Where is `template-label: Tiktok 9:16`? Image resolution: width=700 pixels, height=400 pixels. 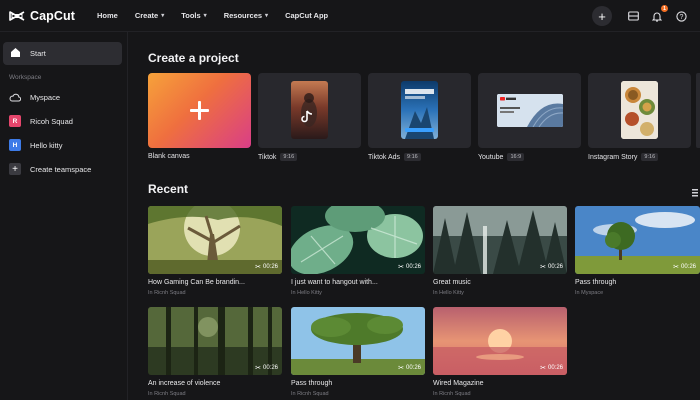 template-label: Tiktok 9:16 is located at coordinates (278, 157).